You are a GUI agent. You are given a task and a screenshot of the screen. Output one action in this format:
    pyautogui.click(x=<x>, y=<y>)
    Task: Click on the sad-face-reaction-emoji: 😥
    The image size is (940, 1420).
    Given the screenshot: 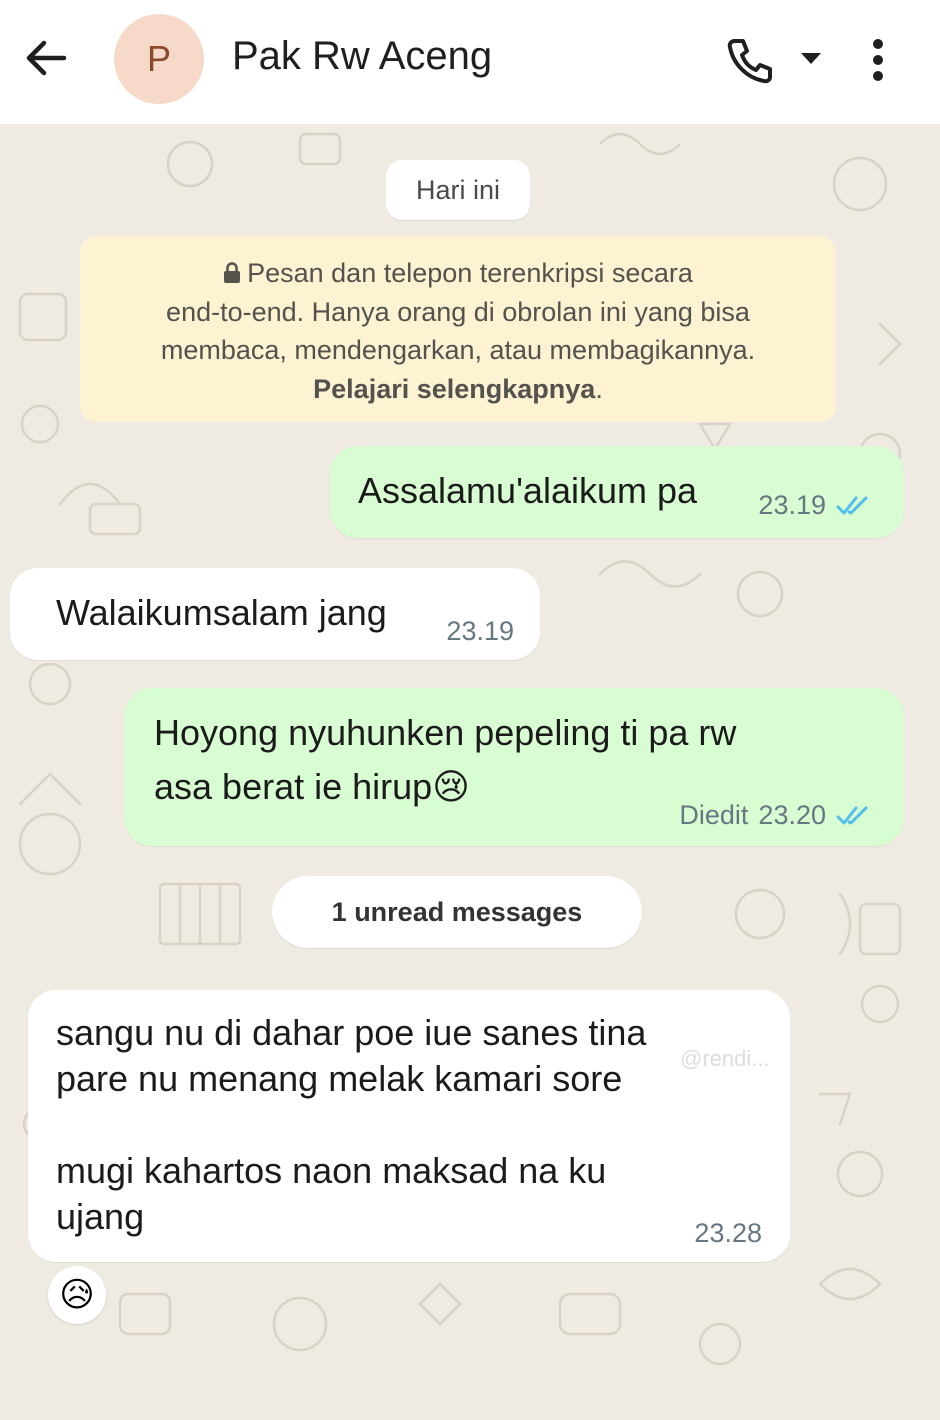 What is the action you would take?
    pyautogui.click(x=77, y=1295)
    